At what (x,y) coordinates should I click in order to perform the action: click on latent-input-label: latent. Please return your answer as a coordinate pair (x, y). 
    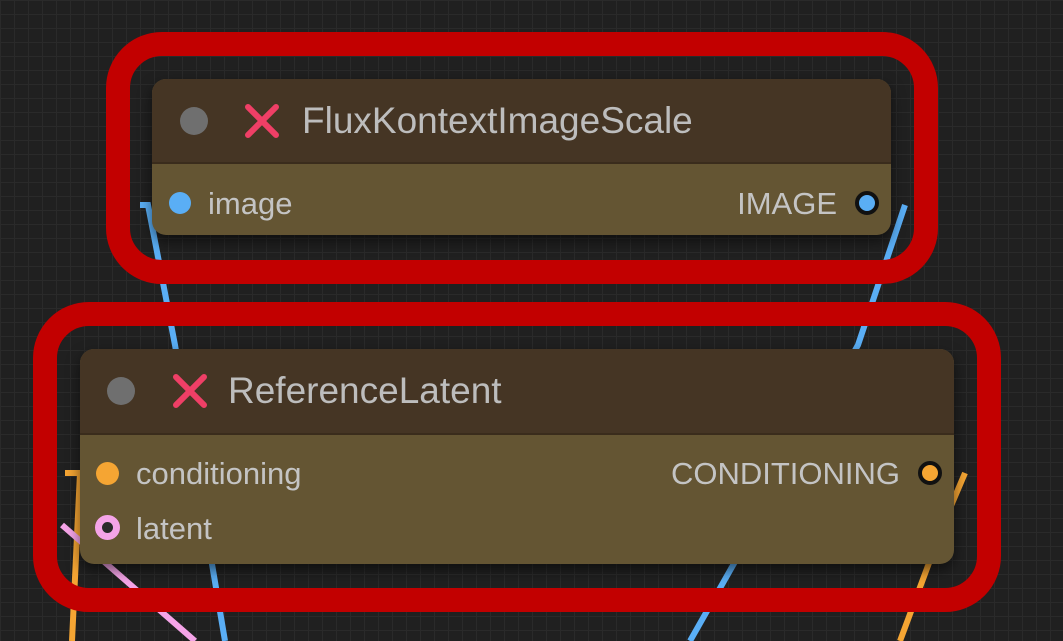
    Looking at the image, I should click on (174, 528).